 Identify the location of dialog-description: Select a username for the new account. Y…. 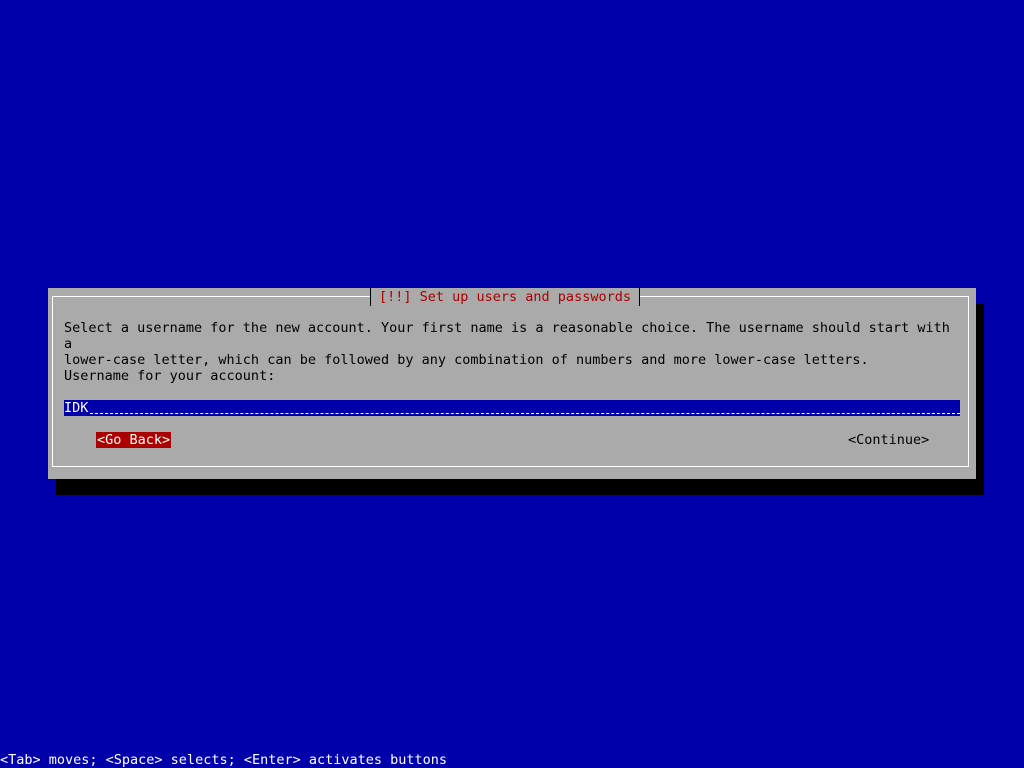
(507, 344).